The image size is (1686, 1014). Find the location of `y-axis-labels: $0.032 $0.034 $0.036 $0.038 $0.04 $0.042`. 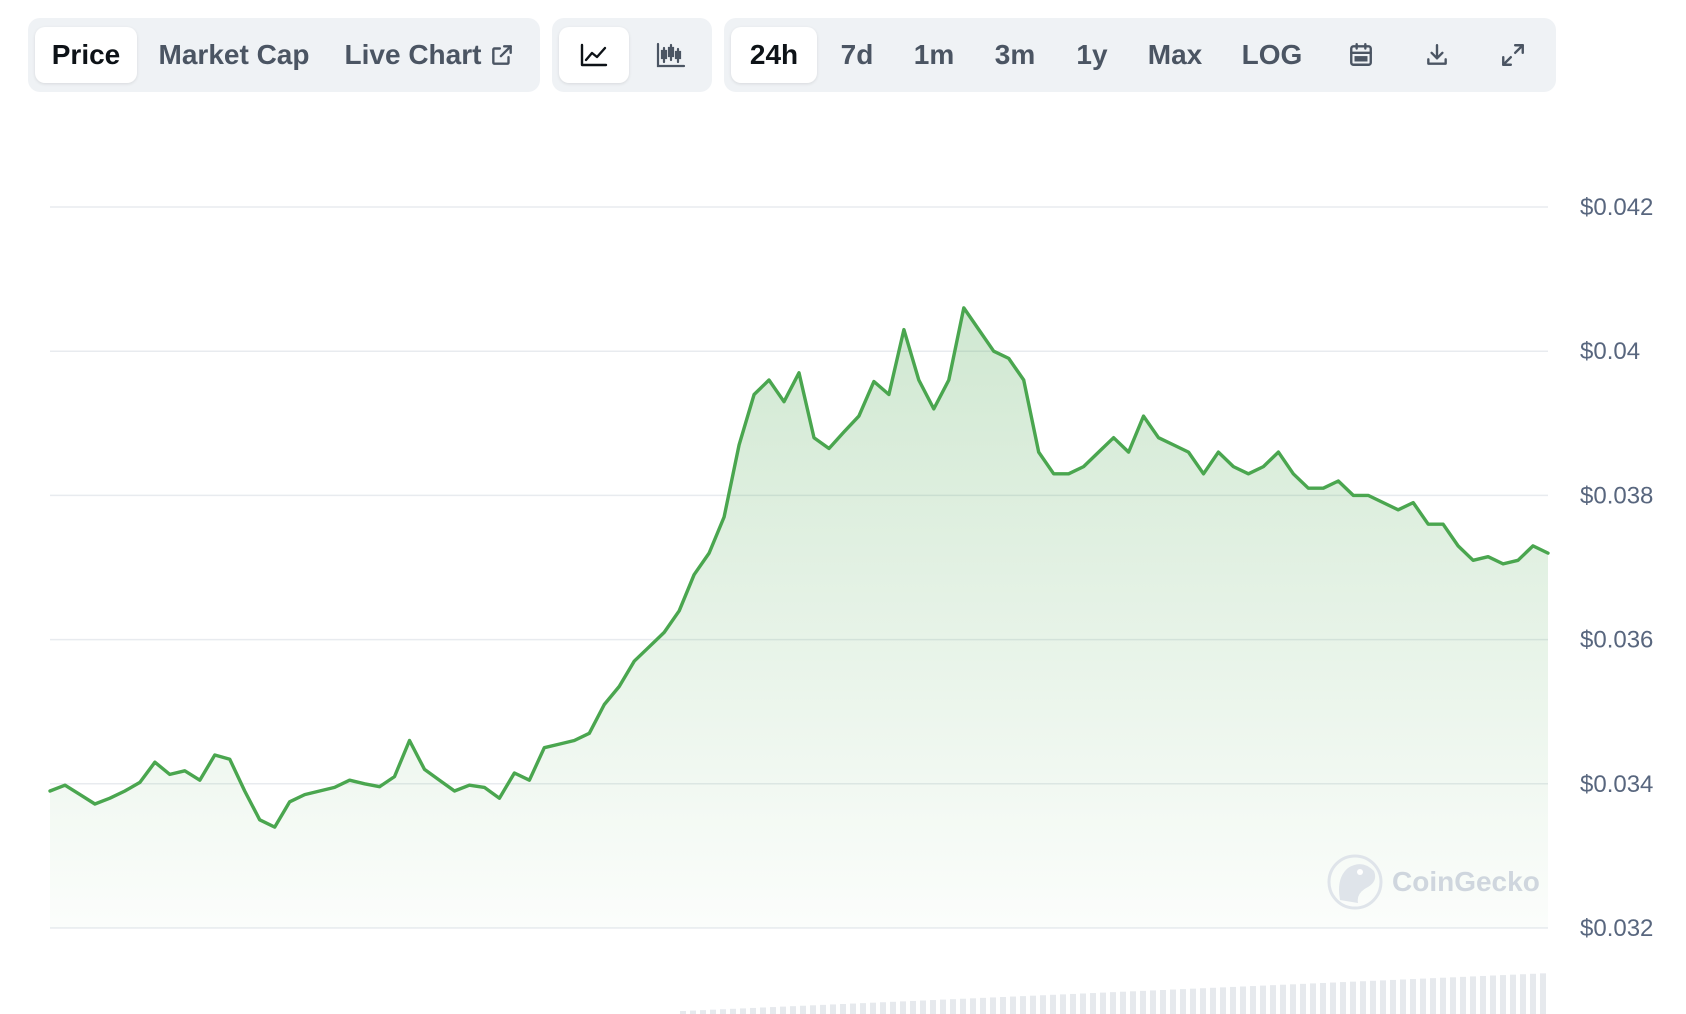

y-axis-labels: $0.032 $0.034 $0.036 $0.038 $0.04 $0.042 is located at coordinates (1616, 568).